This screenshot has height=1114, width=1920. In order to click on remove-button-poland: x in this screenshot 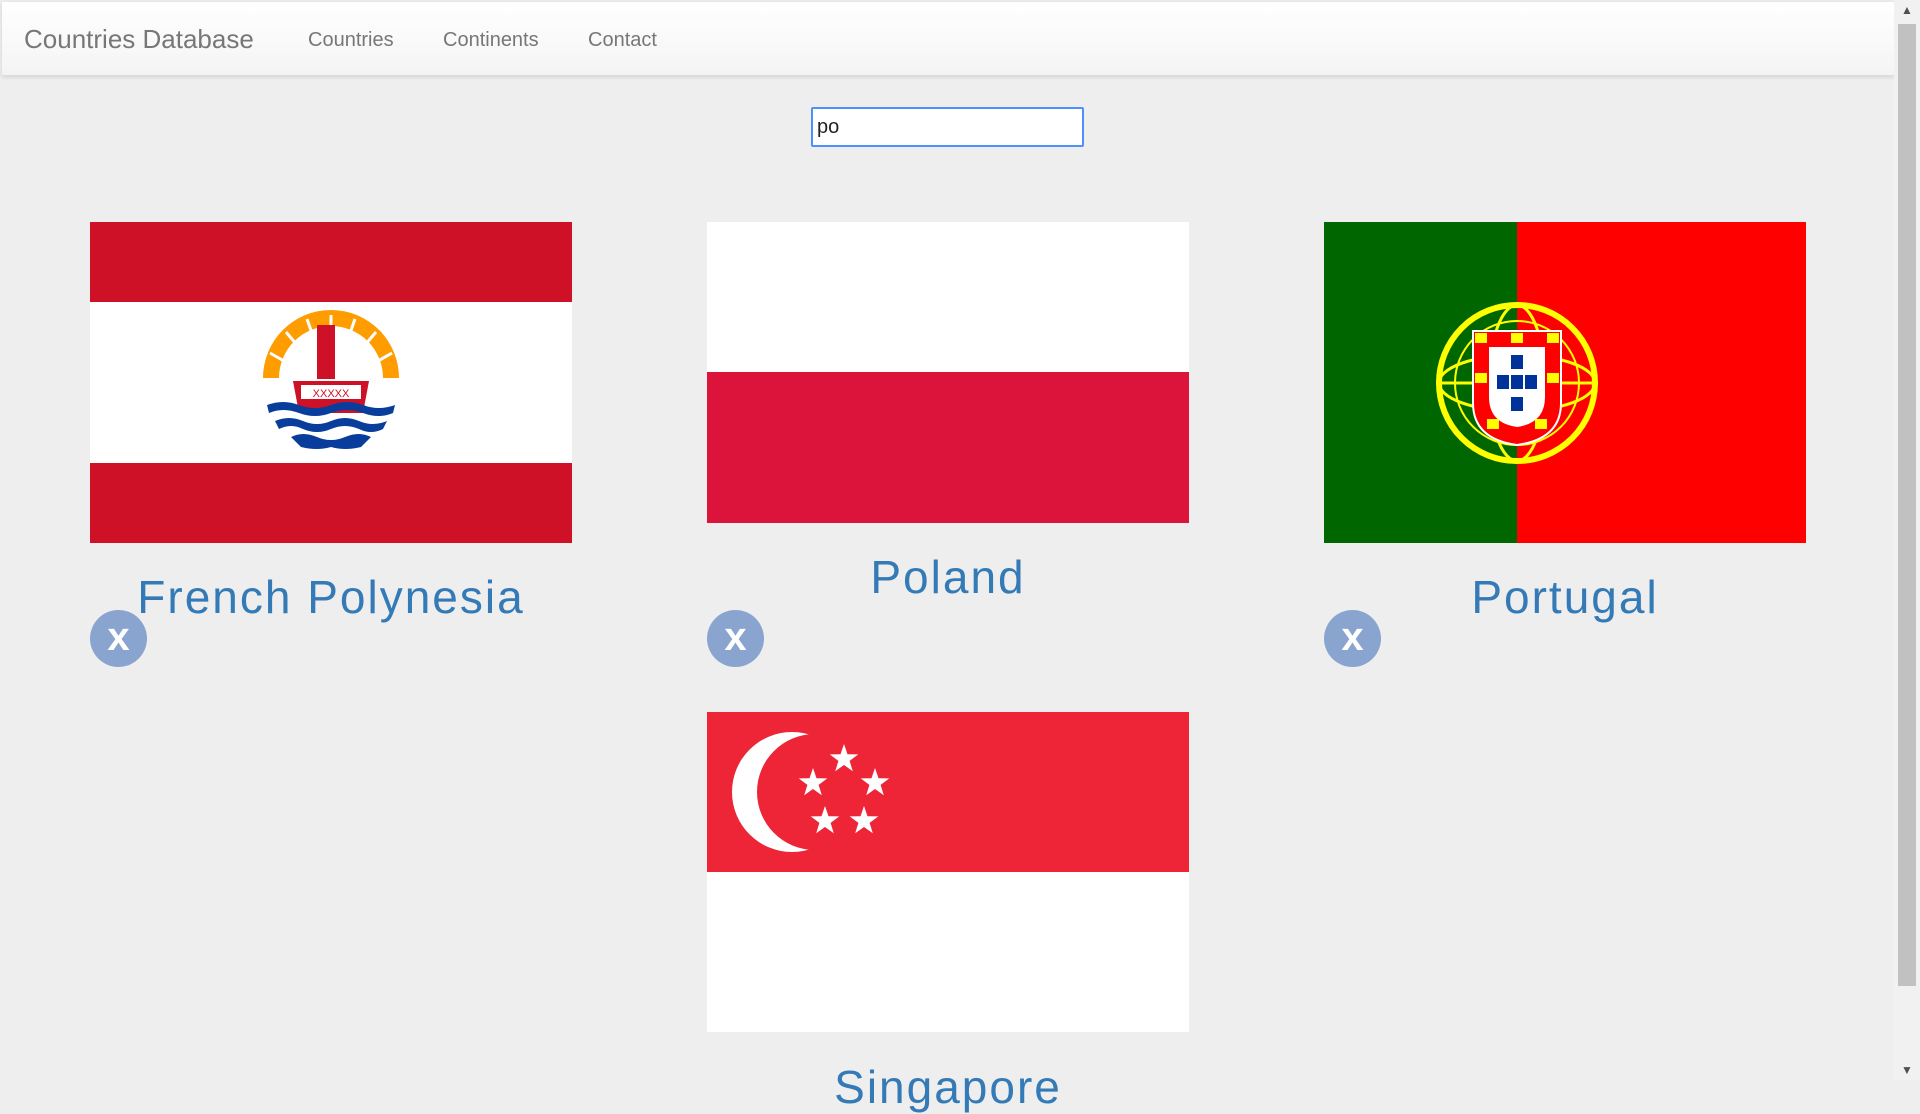, I will do `click(735, 638)`.